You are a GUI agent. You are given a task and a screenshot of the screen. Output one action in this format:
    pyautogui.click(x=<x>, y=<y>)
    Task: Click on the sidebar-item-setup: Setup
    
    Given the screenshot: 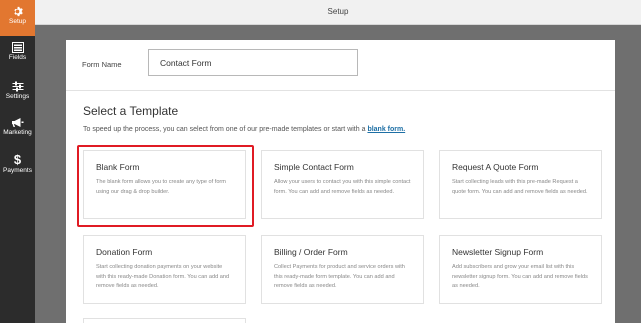 What is the action you would take?
    pyautogui.click(x=17, y=18)
    